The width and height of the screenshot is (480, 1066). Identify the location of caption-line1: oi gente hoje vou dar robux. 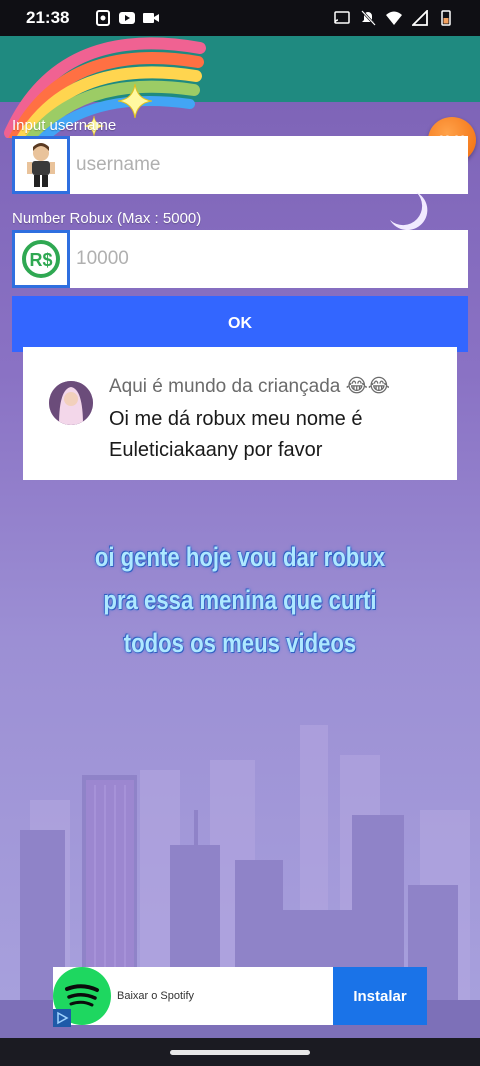
(240, 557).